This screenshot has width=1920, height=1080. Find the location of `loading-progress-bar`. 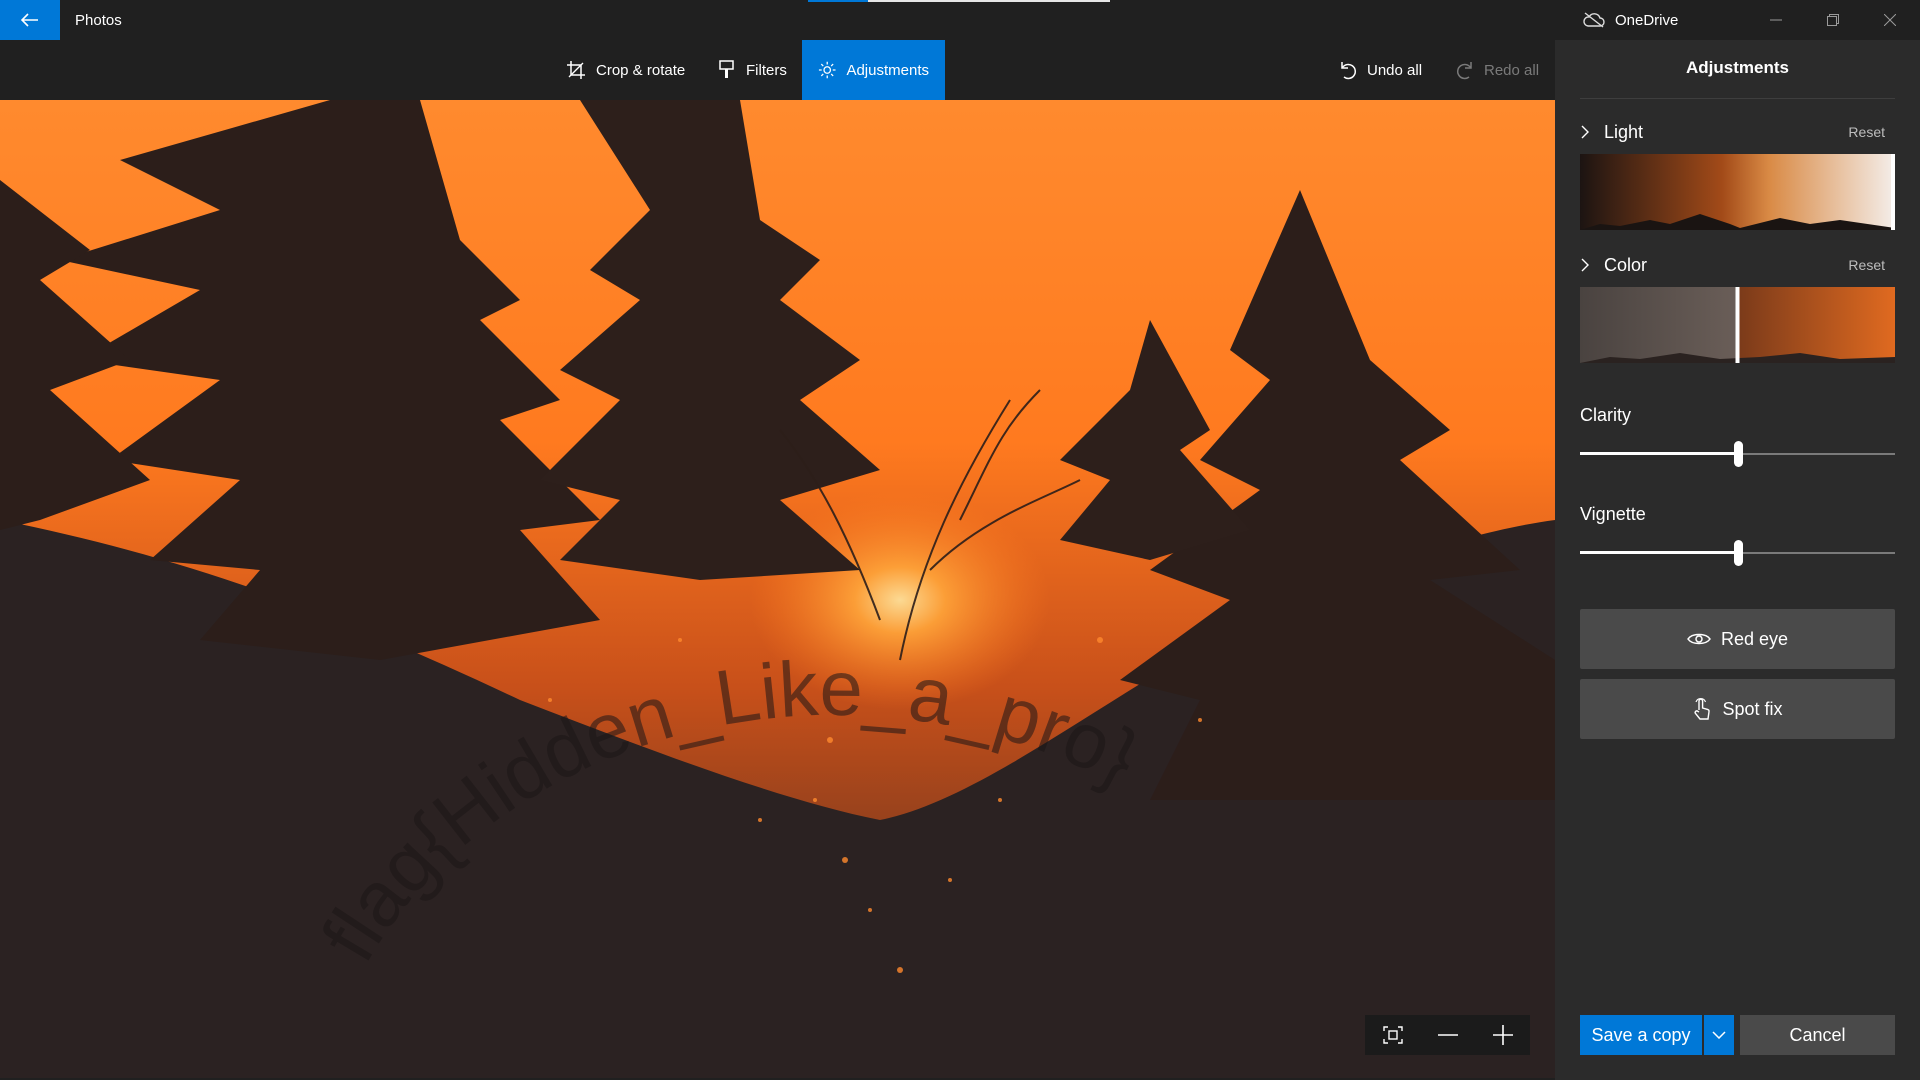

loading-progress-bar is located at coordinates (959, 1).